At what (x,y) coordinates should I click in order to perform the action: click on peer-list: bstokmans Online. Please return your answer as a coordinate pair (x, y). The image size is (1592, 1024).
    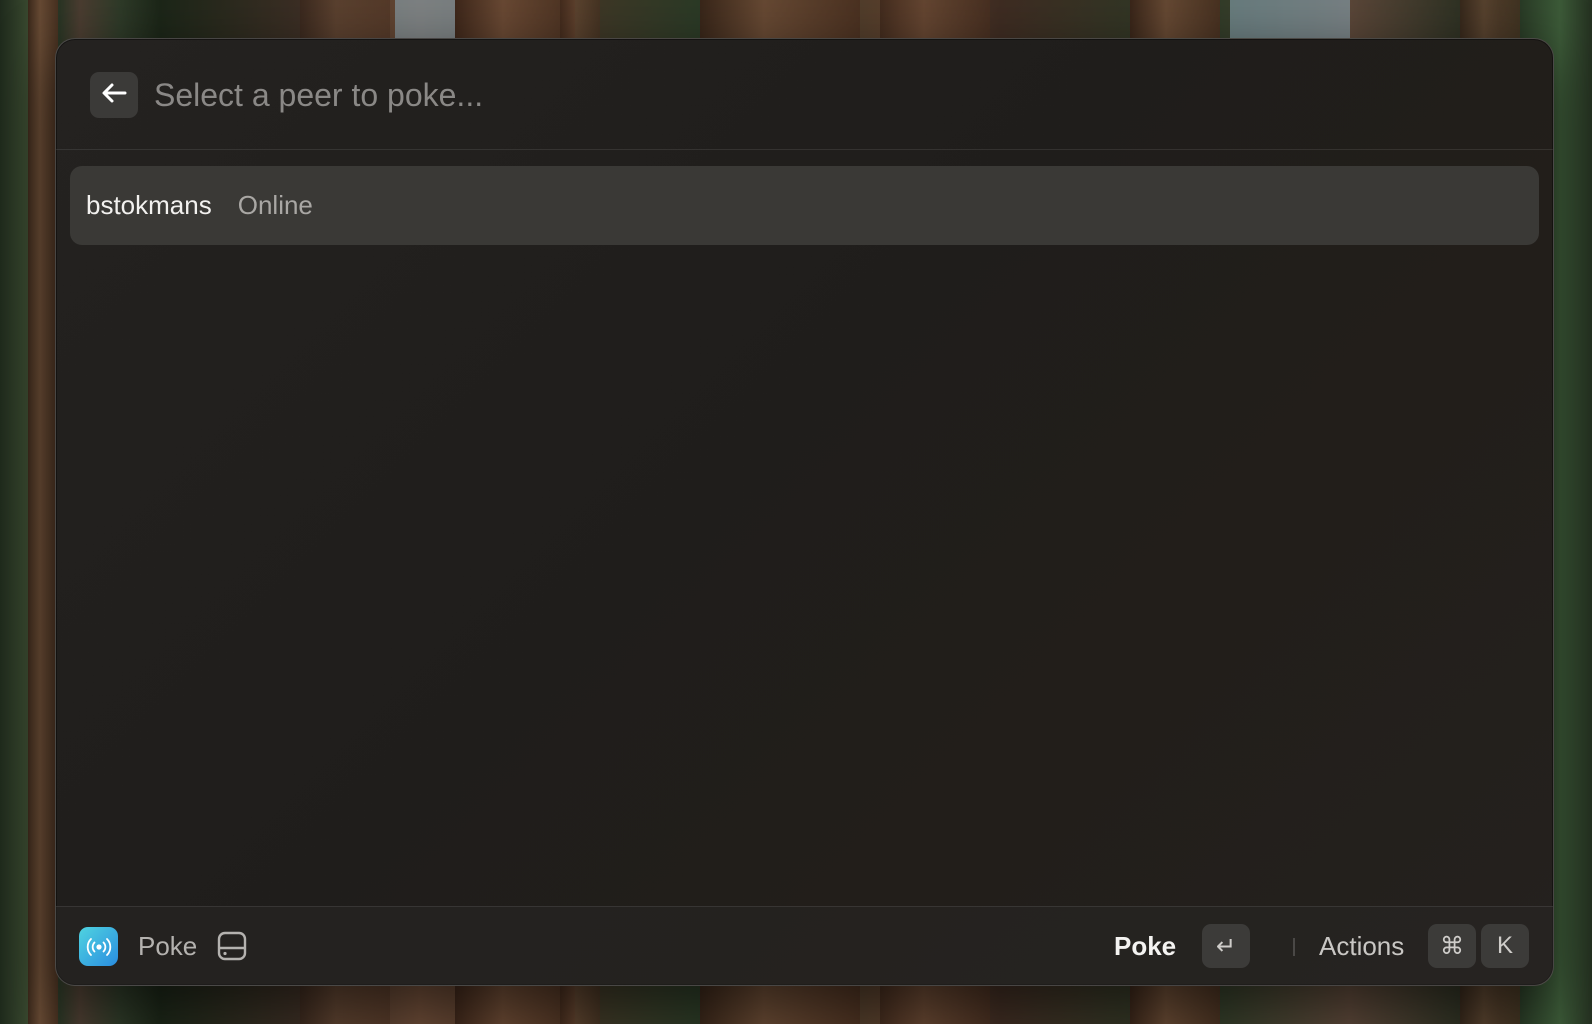
    Looking at the image, I should click on (804, 205).